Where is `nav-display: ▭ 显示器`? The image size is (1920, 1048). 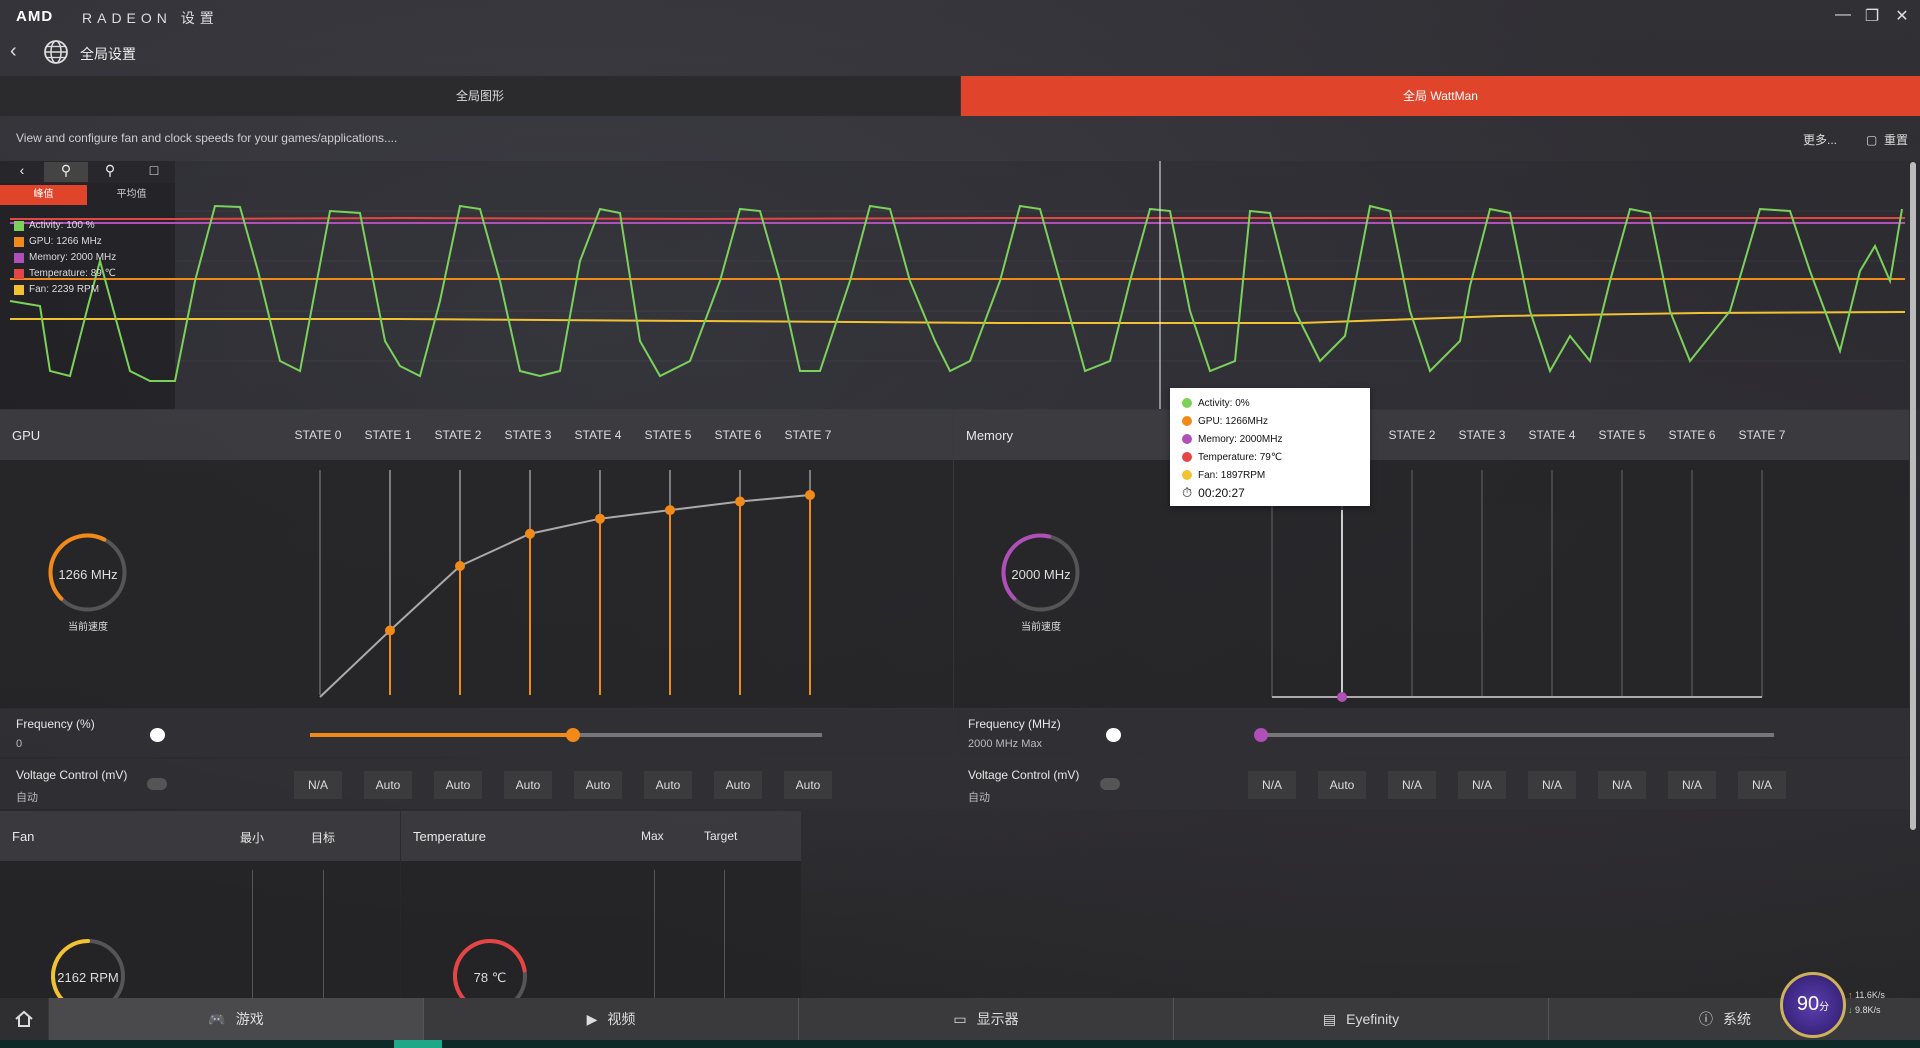 nav-display: ▭ 显示器 is located at coordinates (986, 1019).